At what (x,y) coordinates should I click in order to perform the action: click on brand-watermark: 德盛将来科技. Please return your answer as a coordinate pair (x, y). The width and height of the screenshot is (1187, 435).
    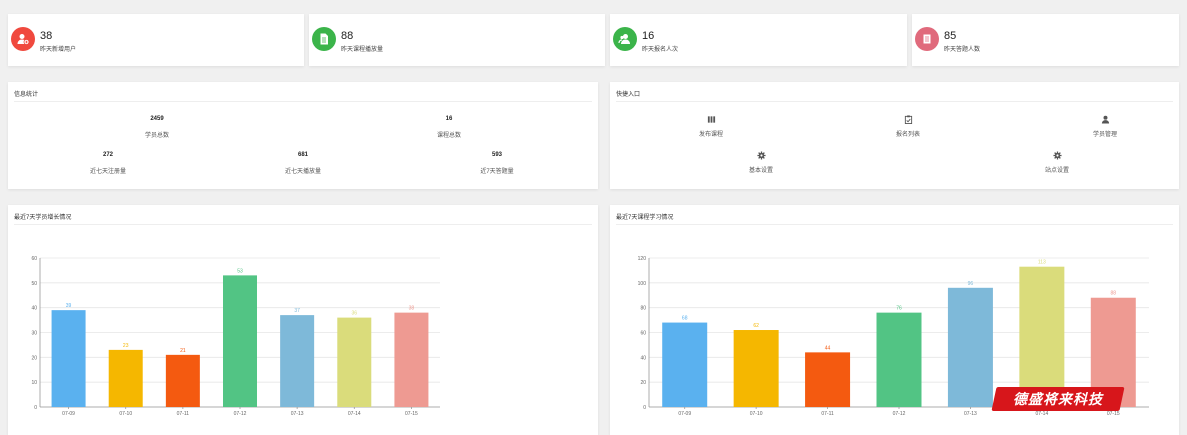
    Looking at the image, I should click on (1058, 399).